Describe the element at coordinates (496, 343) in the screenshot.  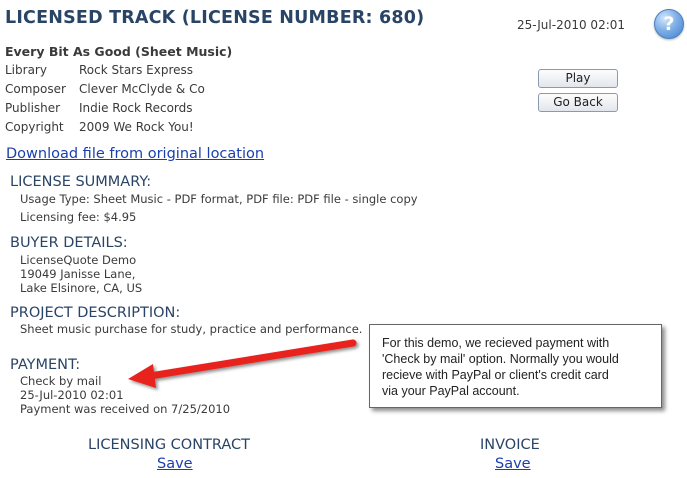
I see `callout-line: For this demo, we recieved payment with` at that location.